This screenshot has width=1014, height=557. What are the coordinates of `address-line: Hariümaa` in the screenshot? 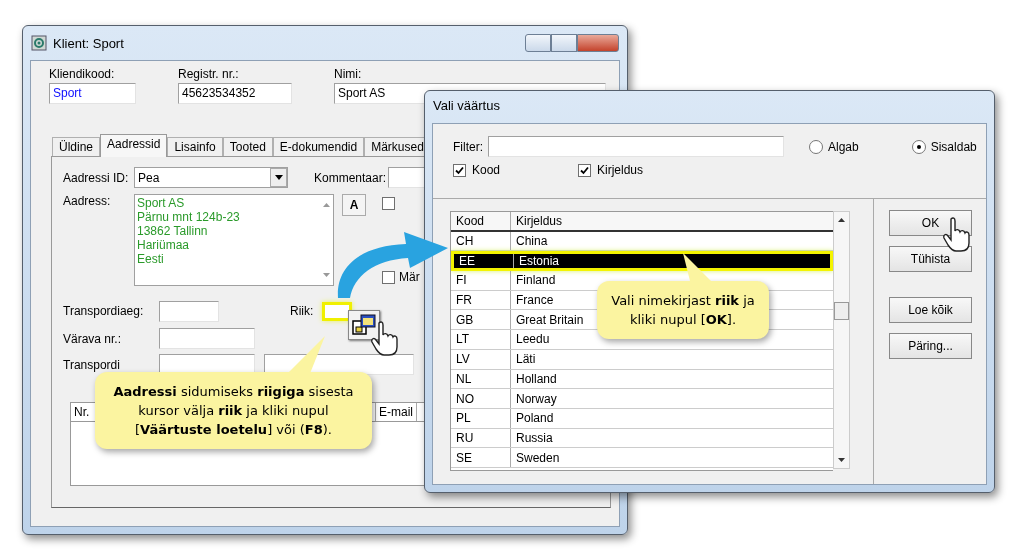 It's located at (164, 245).